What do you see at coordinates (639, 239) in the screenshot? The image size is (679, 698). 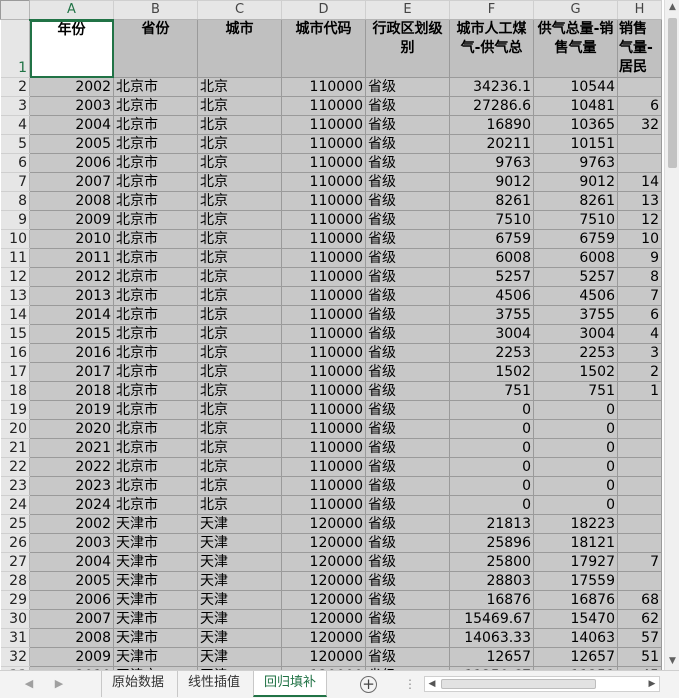 I see `cell-residential-sales: 10` at bounding box center [639, 239].